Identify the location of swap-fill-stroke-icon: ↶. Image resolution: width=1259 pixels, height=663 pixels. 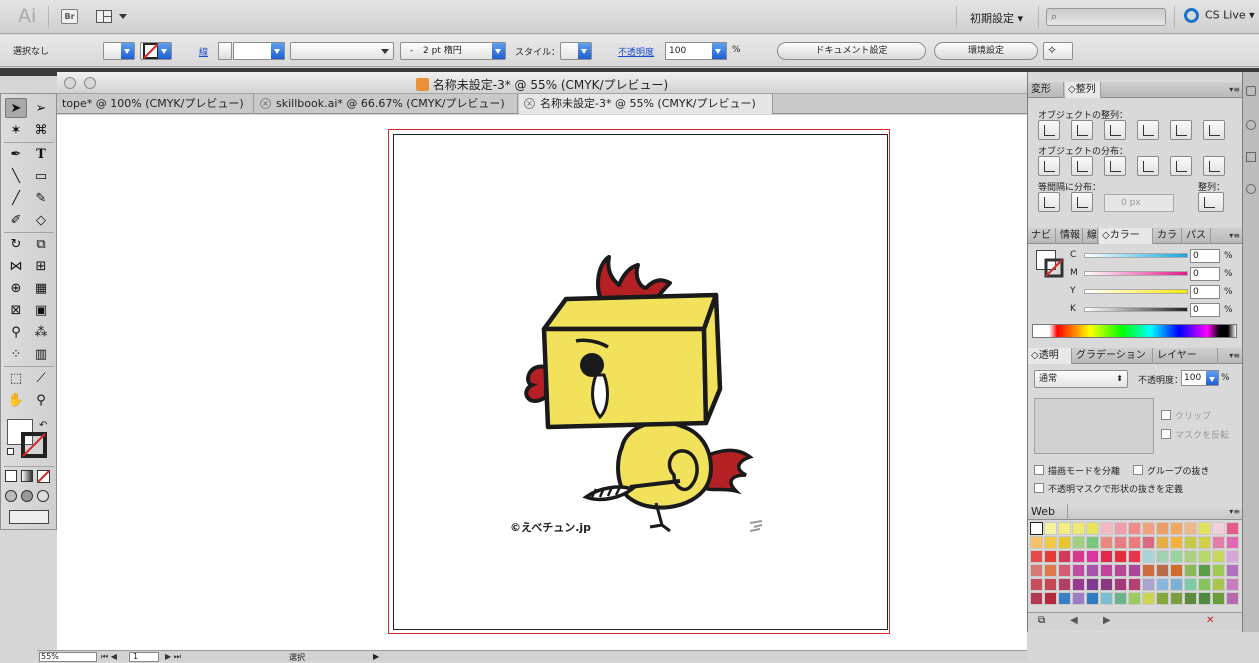
(43, 425).